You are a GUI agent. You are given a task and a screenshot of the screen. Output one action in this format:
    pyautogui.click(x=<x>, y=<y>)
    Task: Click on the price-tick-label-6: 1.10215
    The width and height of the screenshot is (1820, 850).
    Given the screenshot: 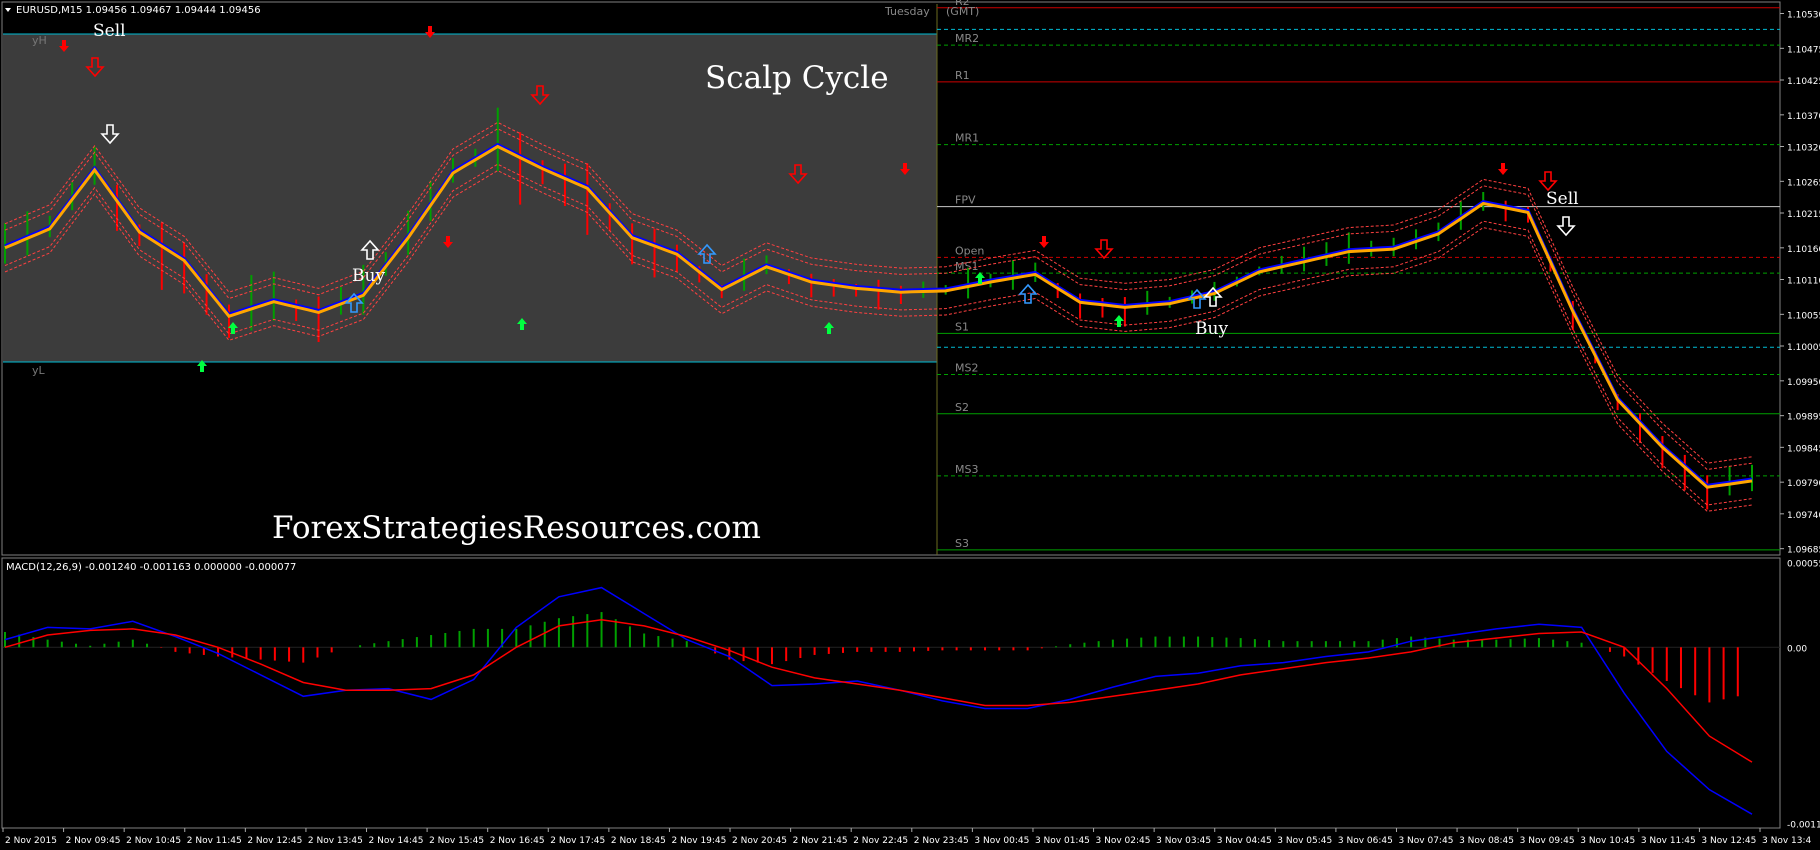 What is the action you would take?
    pyautogui.click(x=1803, y=215)
    